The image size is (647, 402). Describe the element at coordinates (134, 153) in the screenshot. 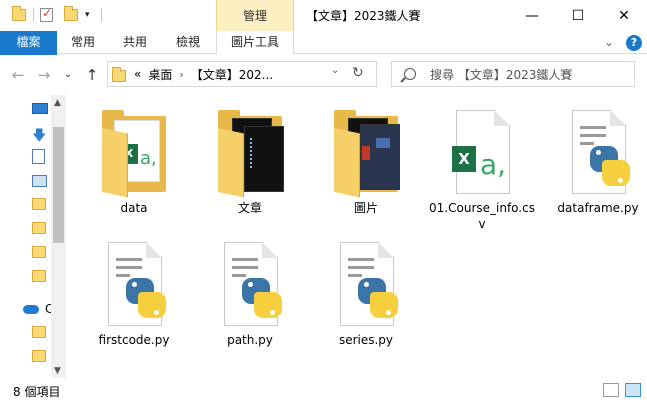

I see `folder-icon: X a,` at that location.